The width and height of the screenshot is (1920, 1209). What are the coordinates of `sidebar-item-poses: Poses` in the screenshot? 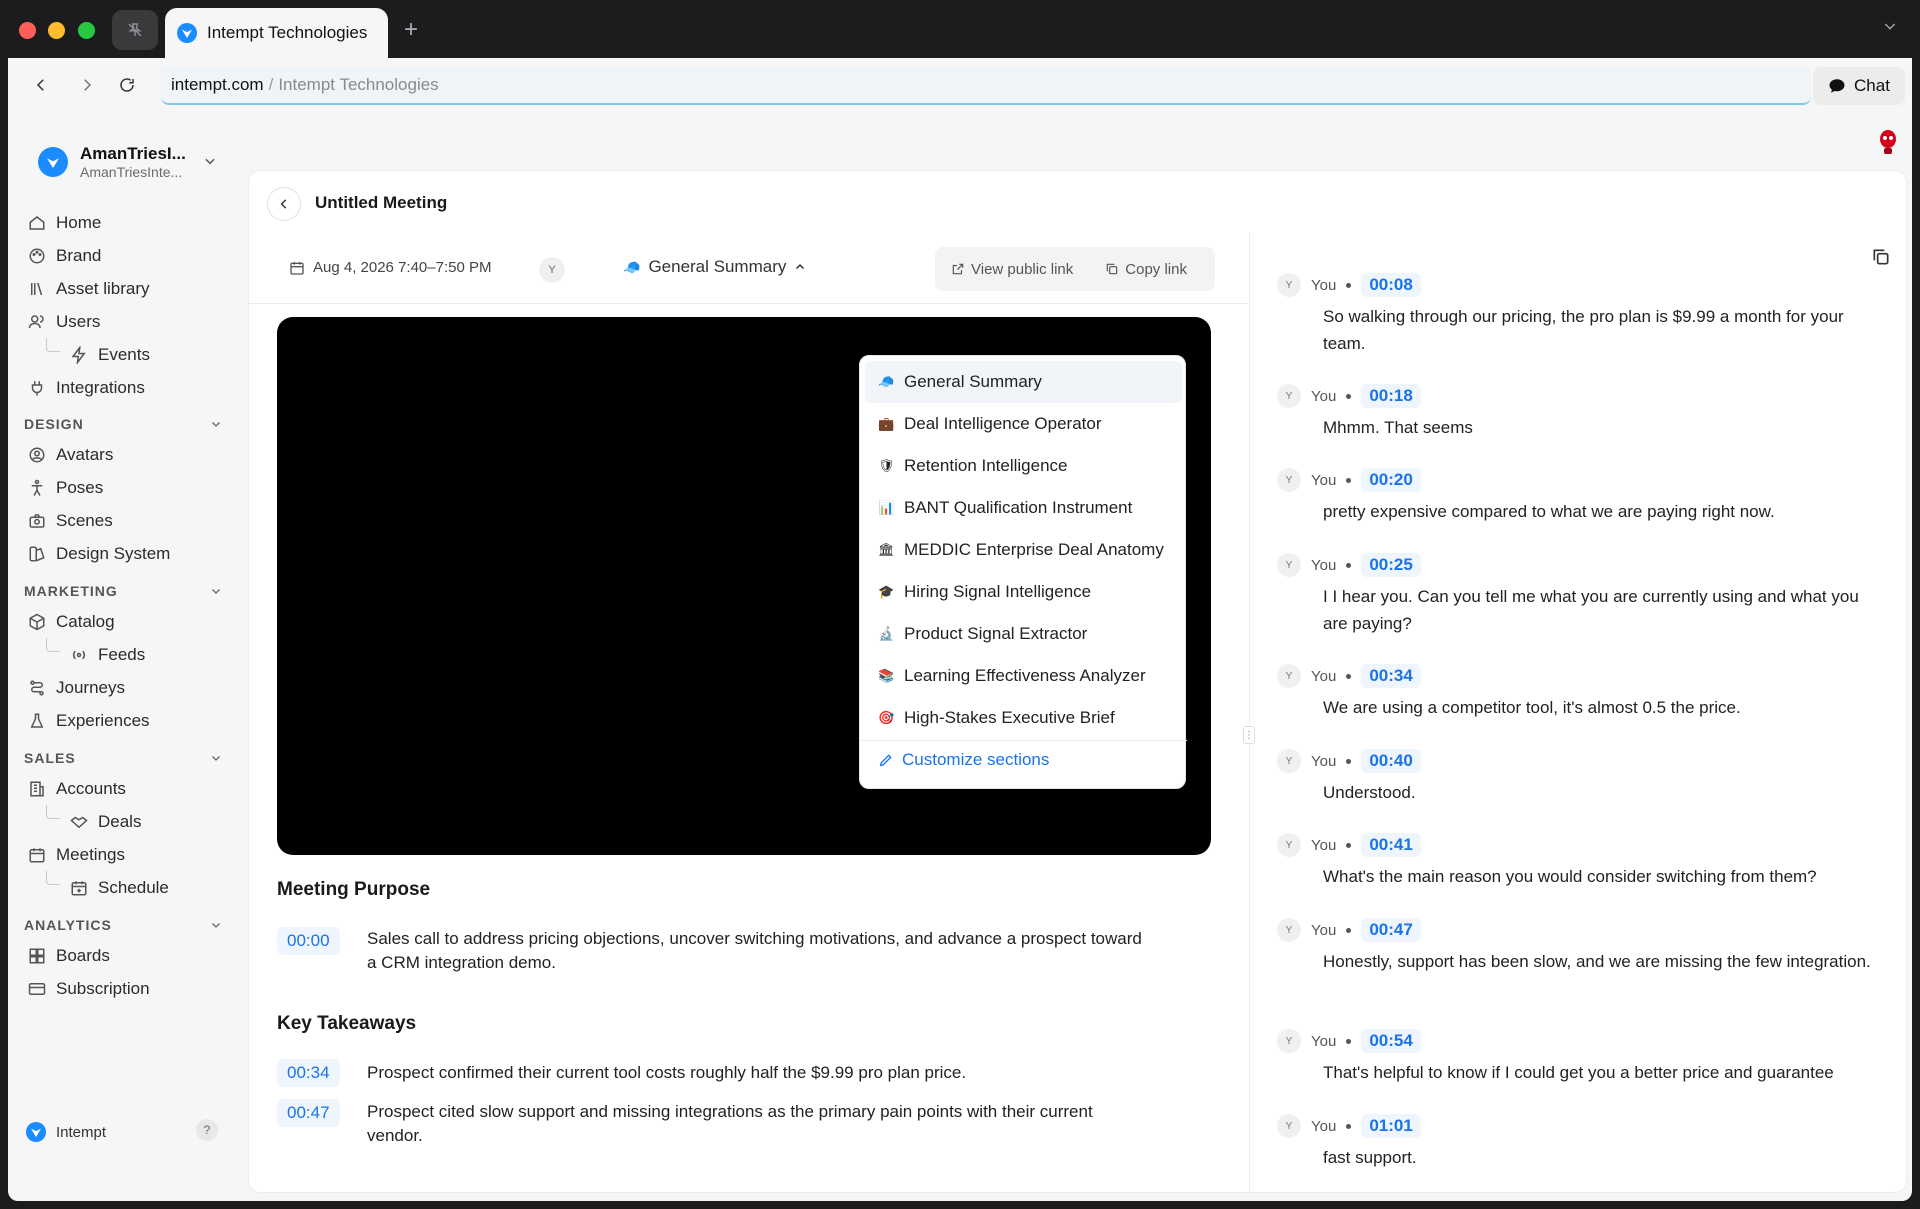 It's located at (65, 488).